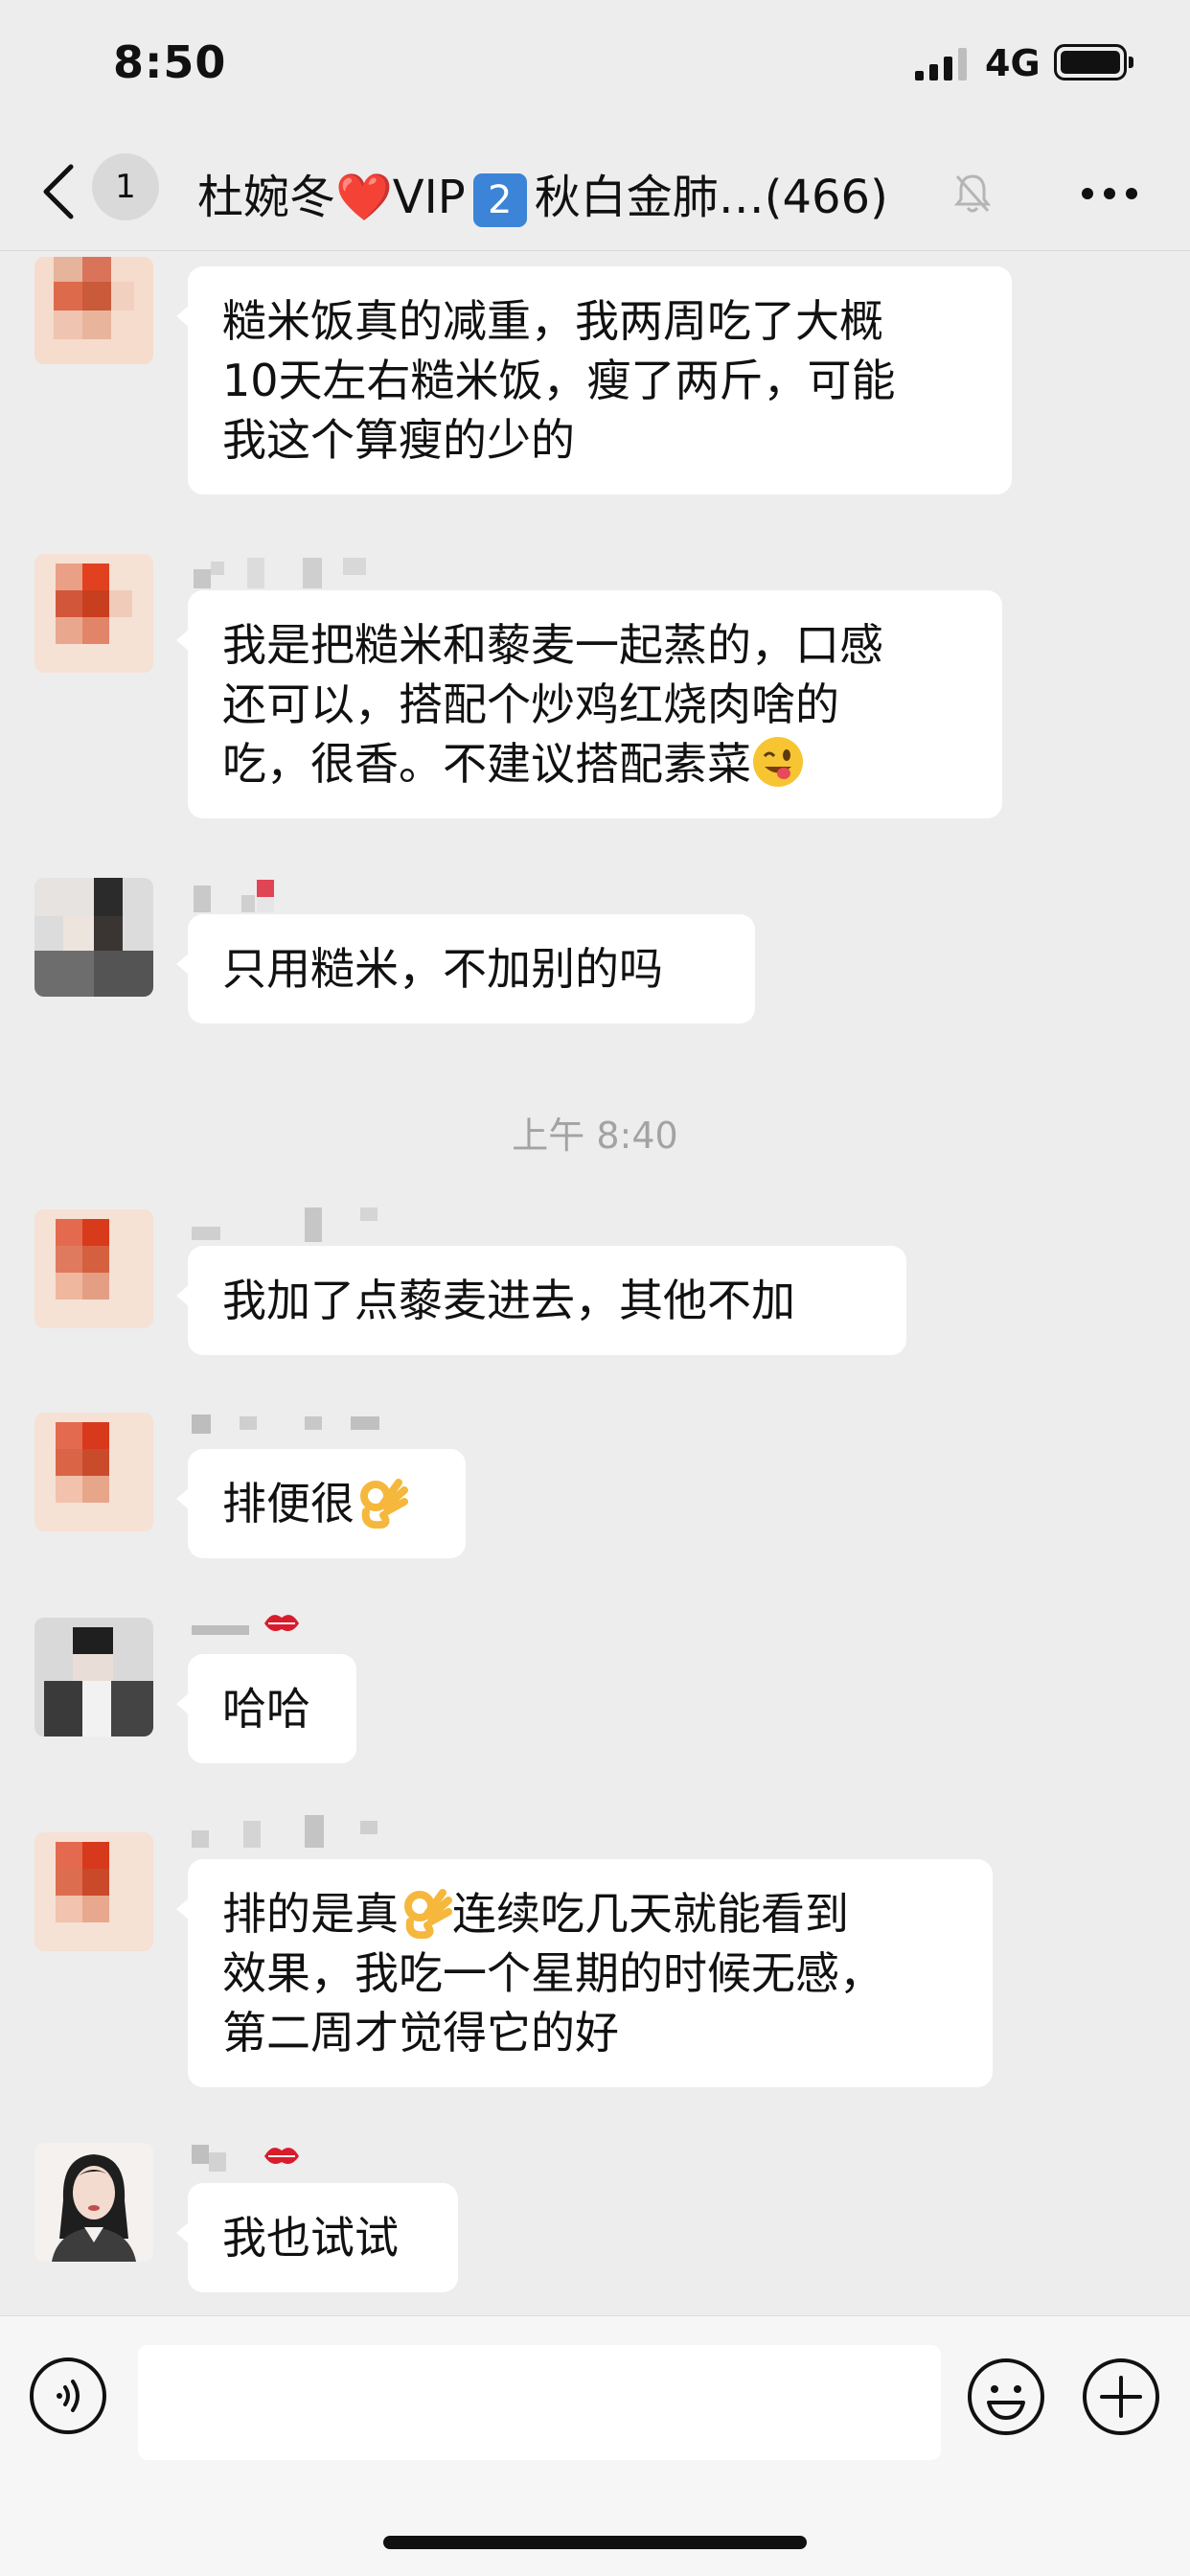  I want to click on message-bubble: 排的是真 连续吃几天就能看到 效果，我吃一个星期的时候无感， 第二周才觉得它的好, so click(585, 1973).